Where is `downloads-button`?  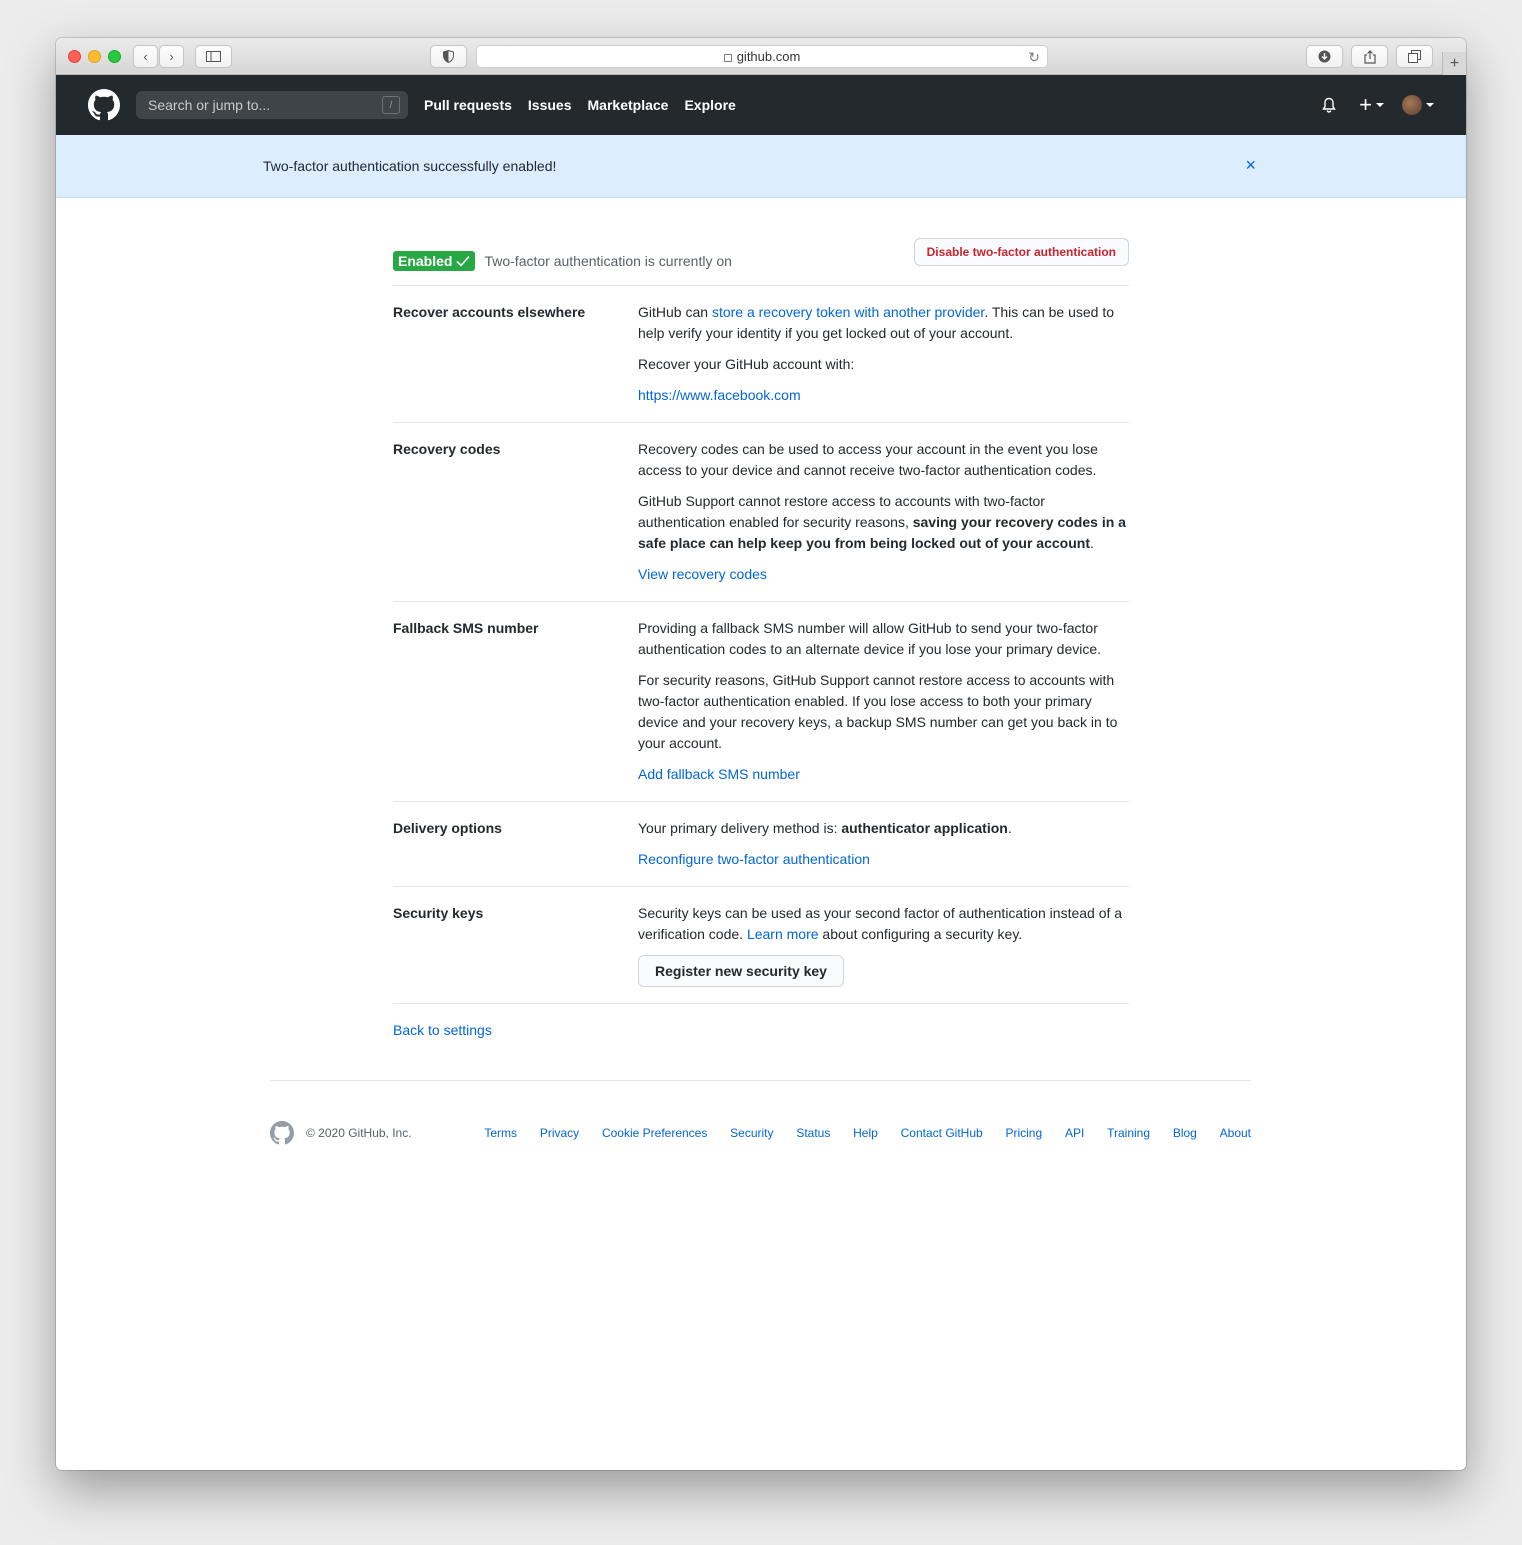
downloads-button is located at coordinates (1324, 56).